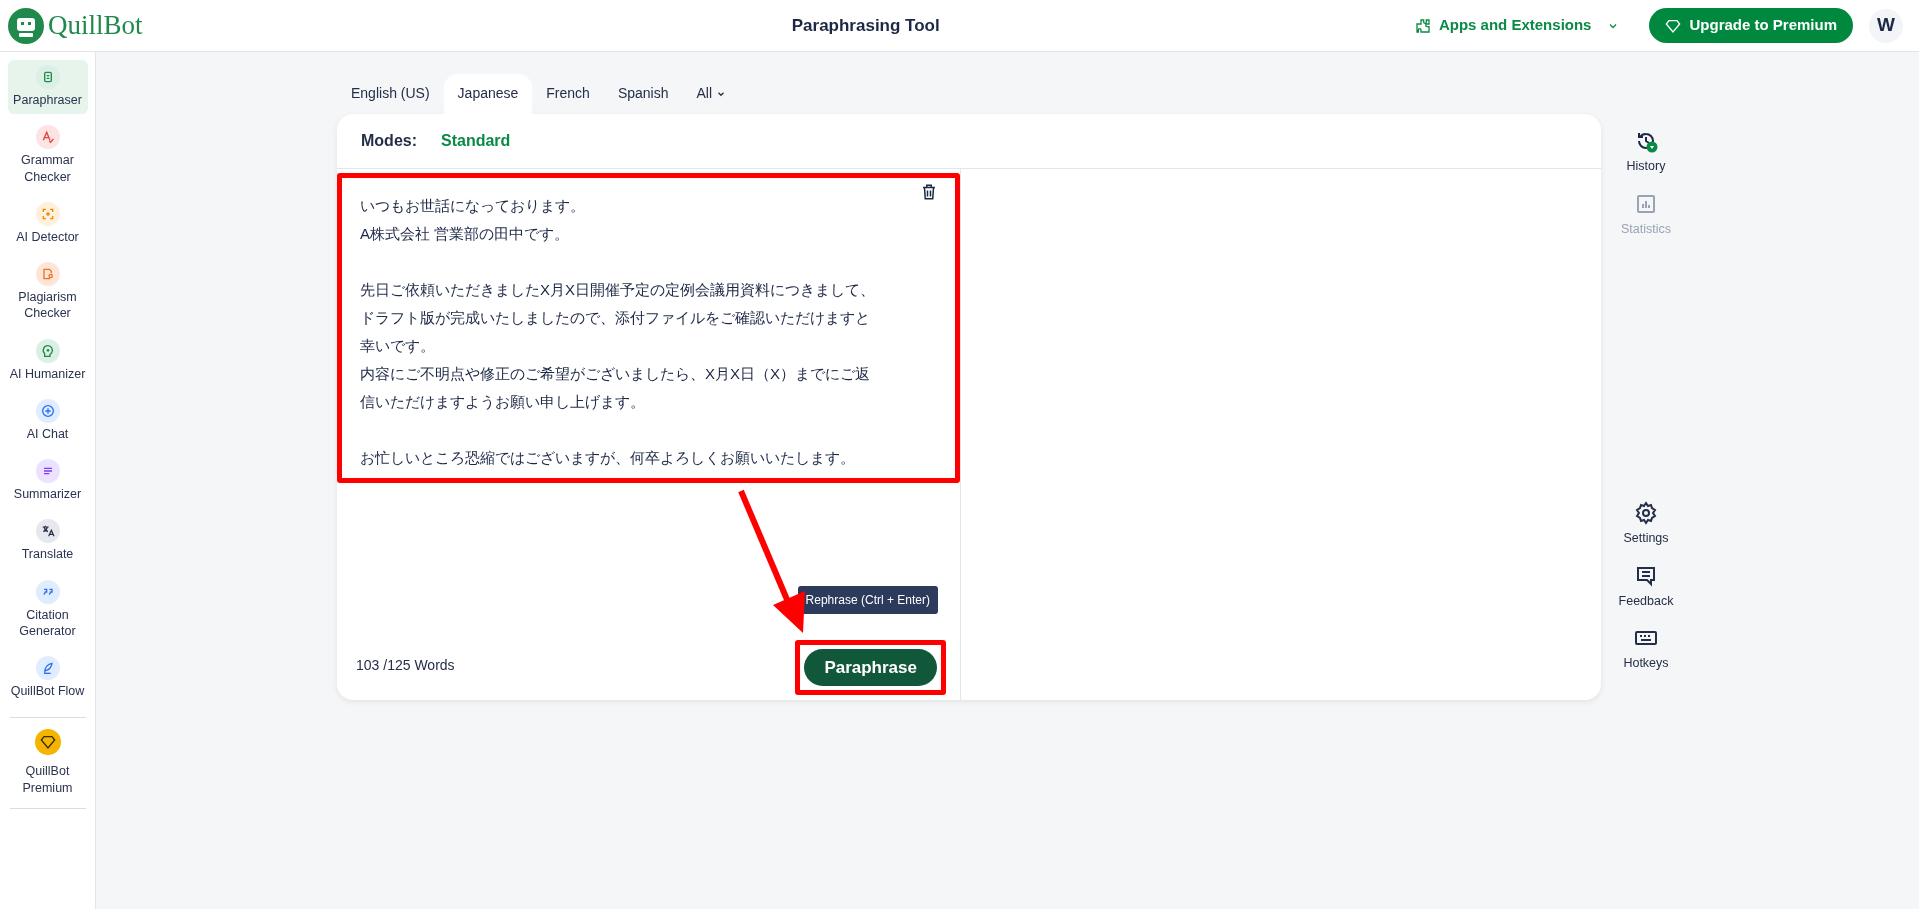 The height and width of the screenshot is (909, 1919). I want to click on sidebar-item: AI Detector, so click(47, 223).